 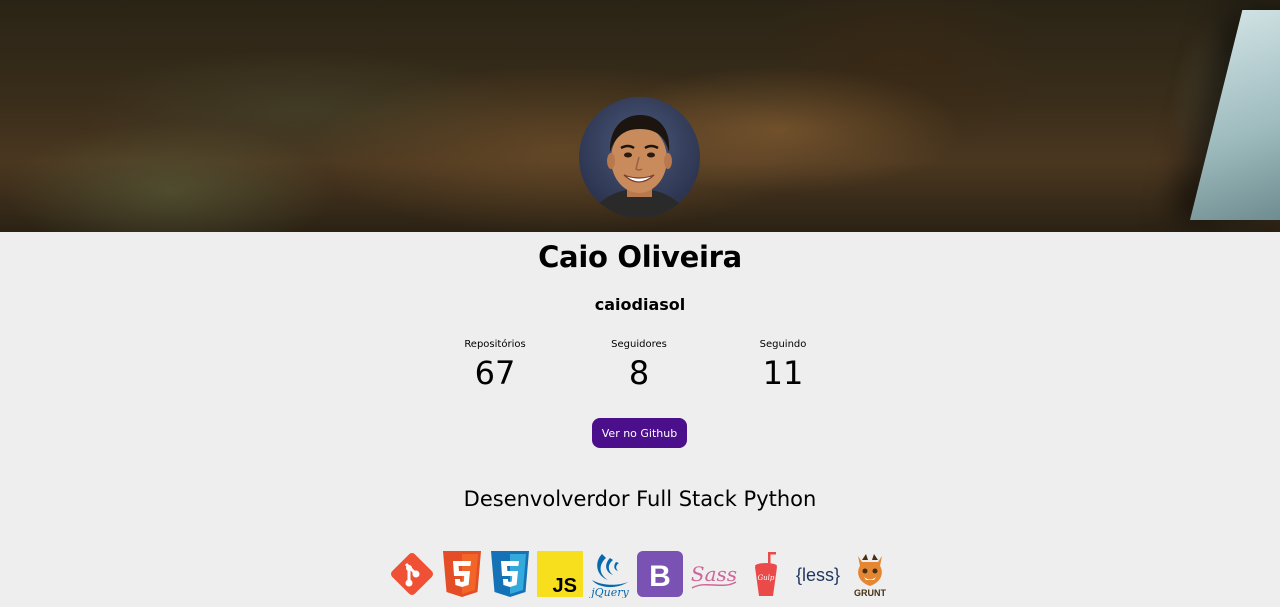 I want to click on bootstrap-label: B, so click(x=660, y=576).